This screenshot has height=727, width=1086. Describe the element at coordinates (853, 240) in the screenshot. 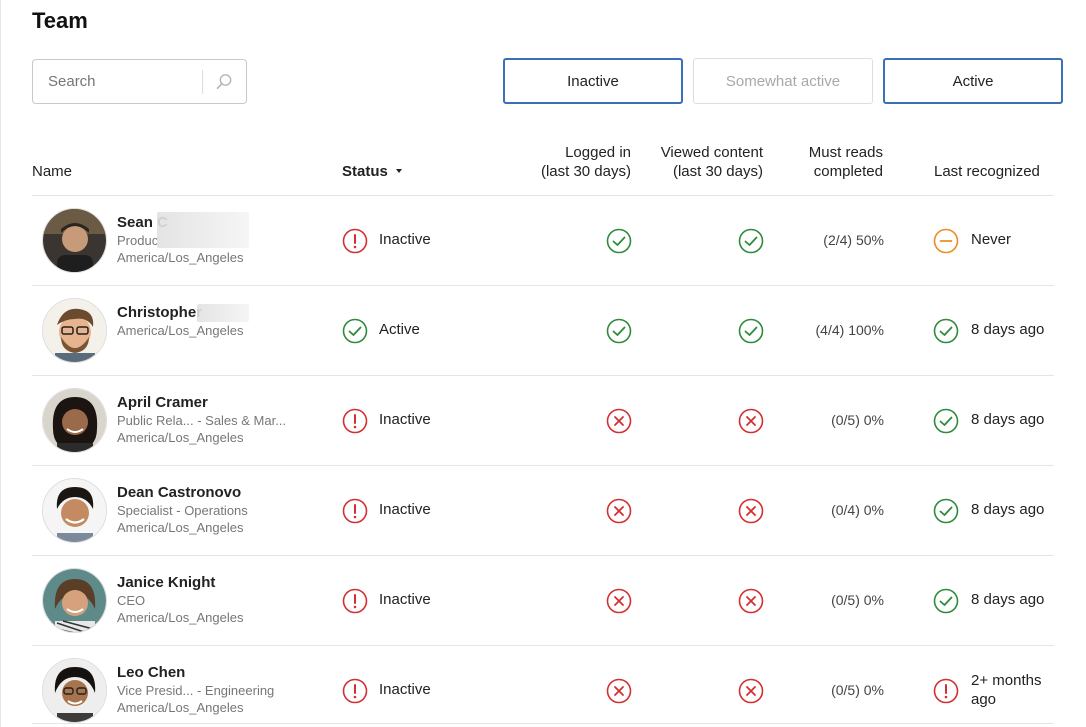

I see `must-reads-value: (2/4) 50%` at that location.